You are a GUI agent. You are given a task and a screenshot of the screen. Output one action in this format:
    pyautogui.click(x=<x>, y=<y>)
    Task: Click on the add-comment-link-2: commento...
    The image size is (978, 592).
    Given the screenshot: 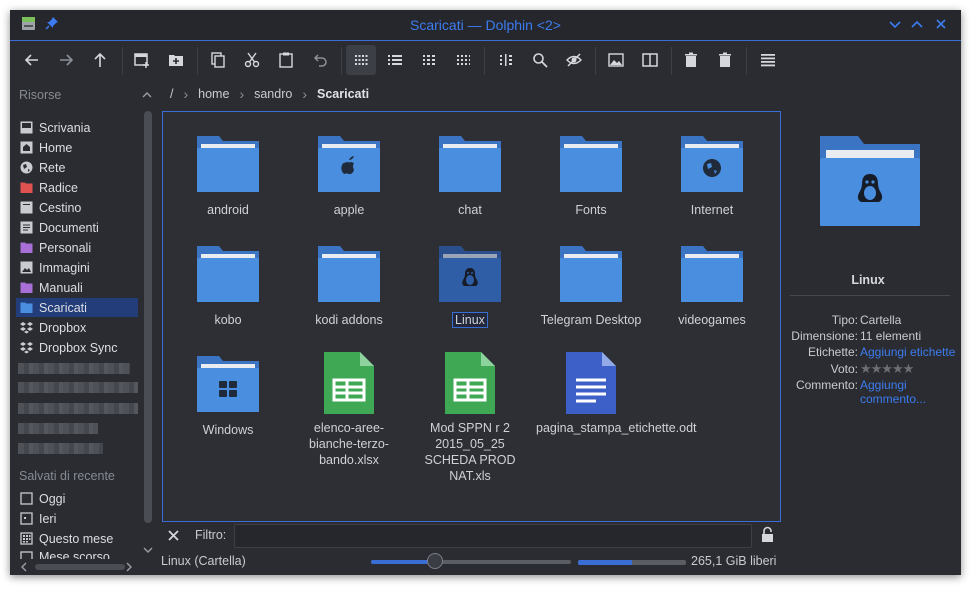 What is the action you would take?
    pyautogui.click(x=893, y=399)
    